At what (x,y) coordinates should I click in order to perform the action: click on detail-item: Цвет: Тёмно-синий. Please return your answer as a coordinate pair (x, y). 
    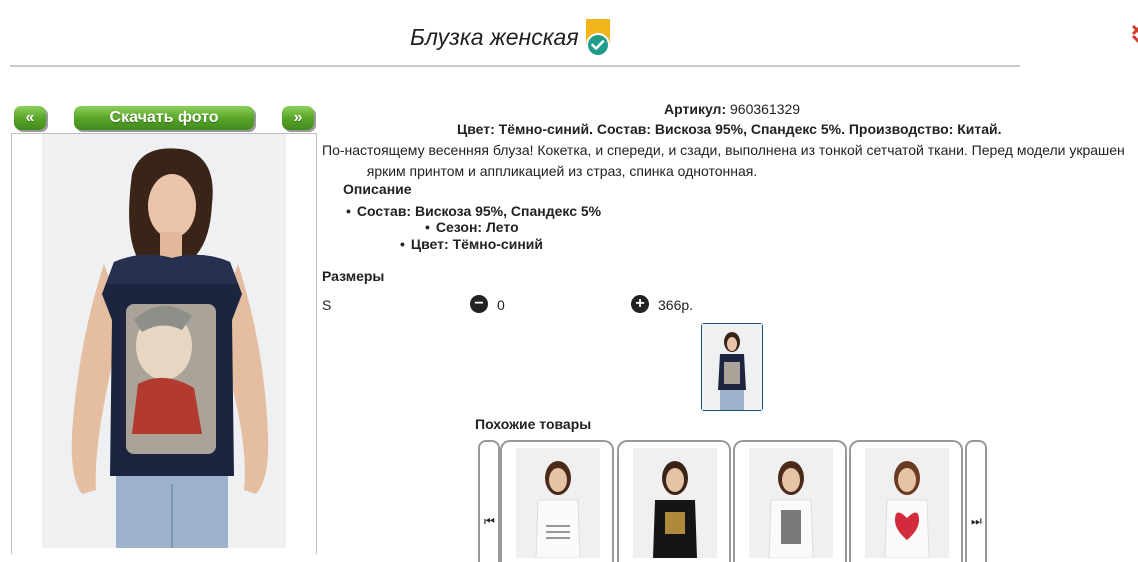
    Looking at the image, I should click on (471, 244).